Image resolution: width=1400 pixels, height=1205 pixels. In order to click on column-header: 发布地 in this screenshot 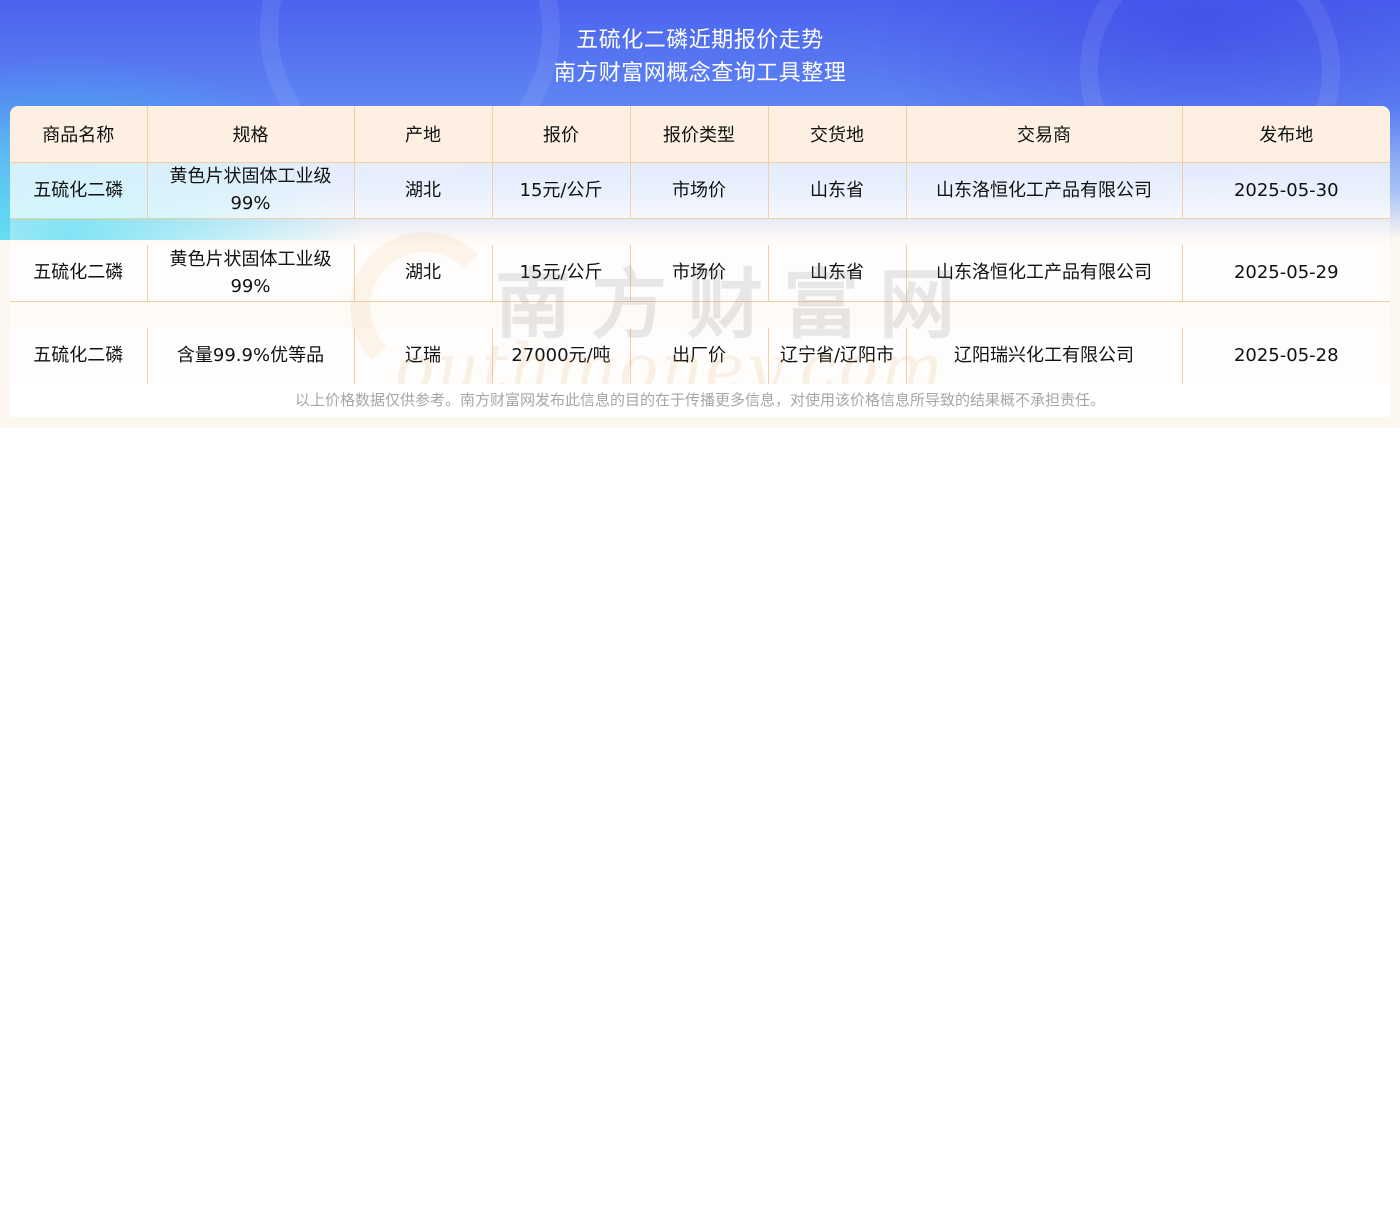, I will do `click(1286, 134)`.